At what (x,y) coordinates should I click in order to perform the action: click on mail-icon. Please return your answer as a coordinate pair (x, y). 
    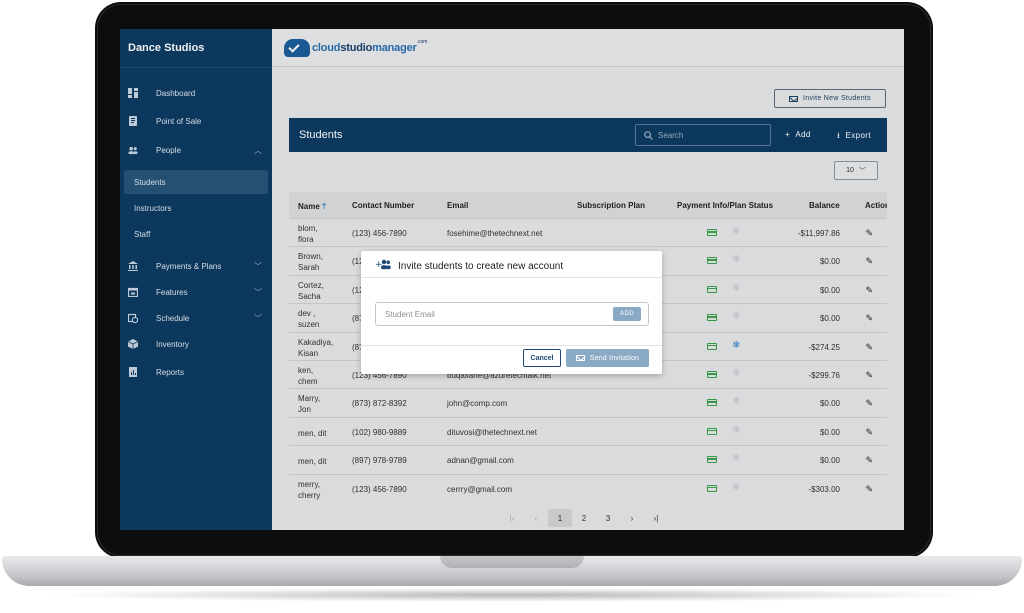
    Looking at the image, I should click on (580, 358).